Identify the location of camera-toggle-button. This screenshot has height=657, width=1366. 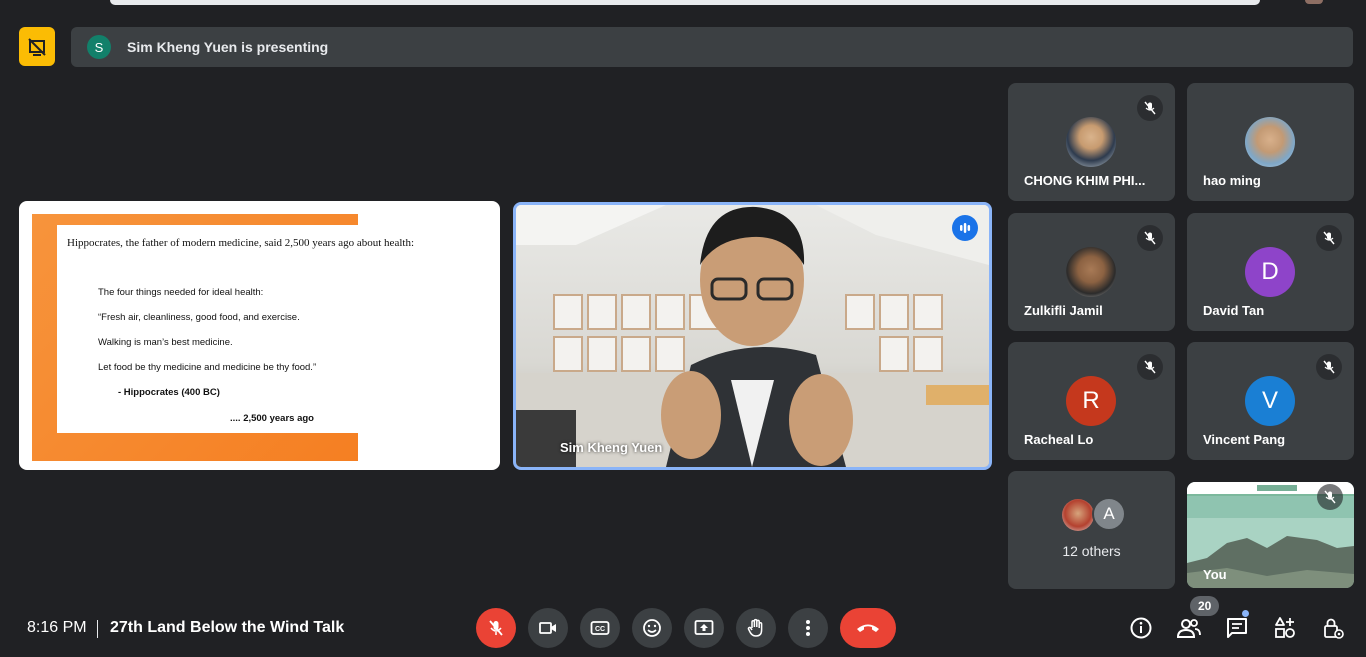
(548, 628).